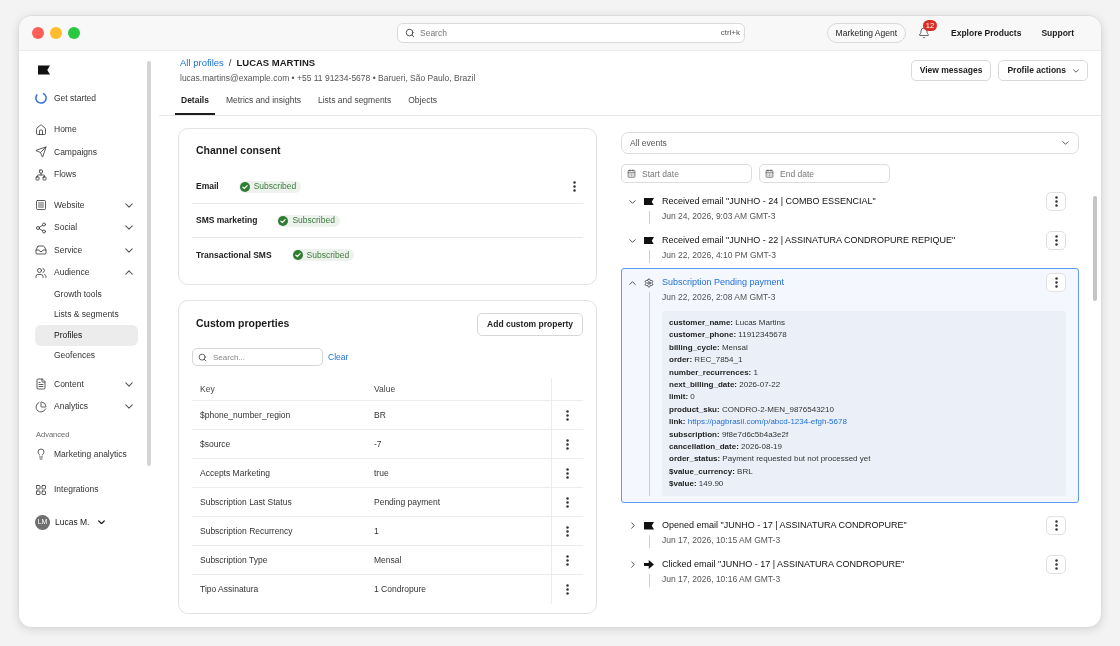 The height and width of the screenshot is (646, 1120). Describe the element at coordinates (725, 384) in the screenshot. I see `event-property: next_billing_date: 2026-07-22` at that location.